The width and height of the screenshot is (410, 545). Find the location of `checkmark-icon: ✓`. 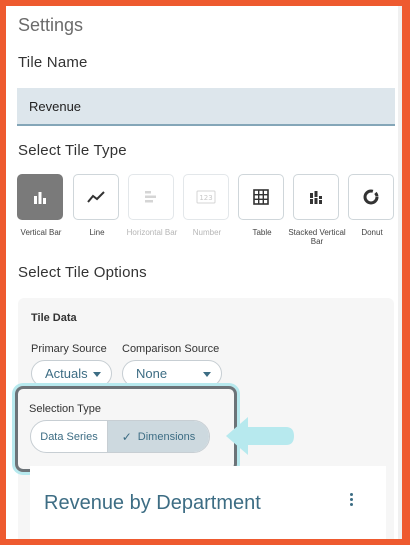

checkmark-icon: ✓ is located at coordinates (126, 436).